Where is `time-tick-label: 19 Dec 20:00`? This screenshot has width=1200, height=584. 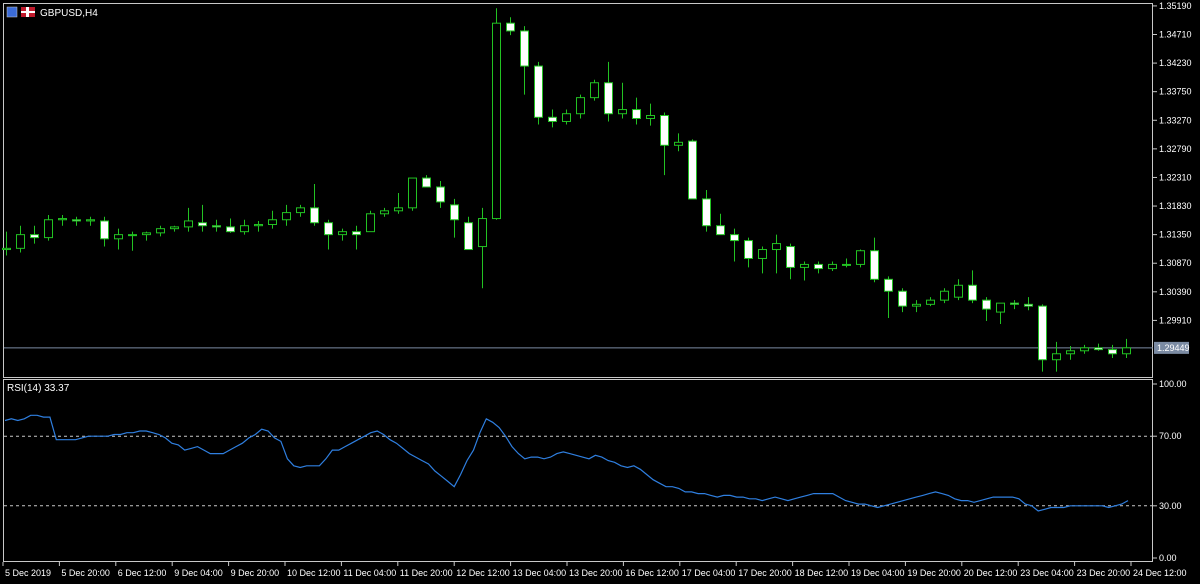
time-tick-label: 19 Dec 20:00 is located at coordinates (934, 573).